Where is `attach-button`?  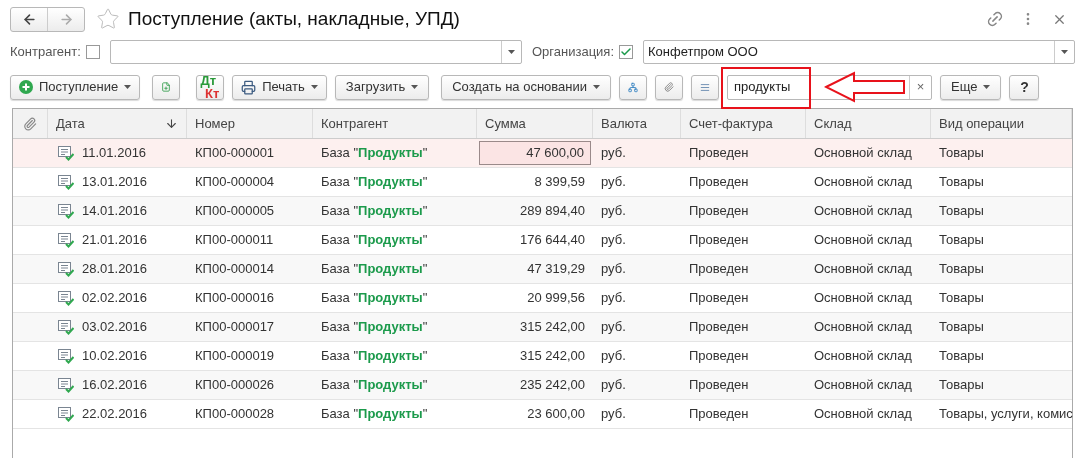
attach-button is located at coordinates (669, 87).